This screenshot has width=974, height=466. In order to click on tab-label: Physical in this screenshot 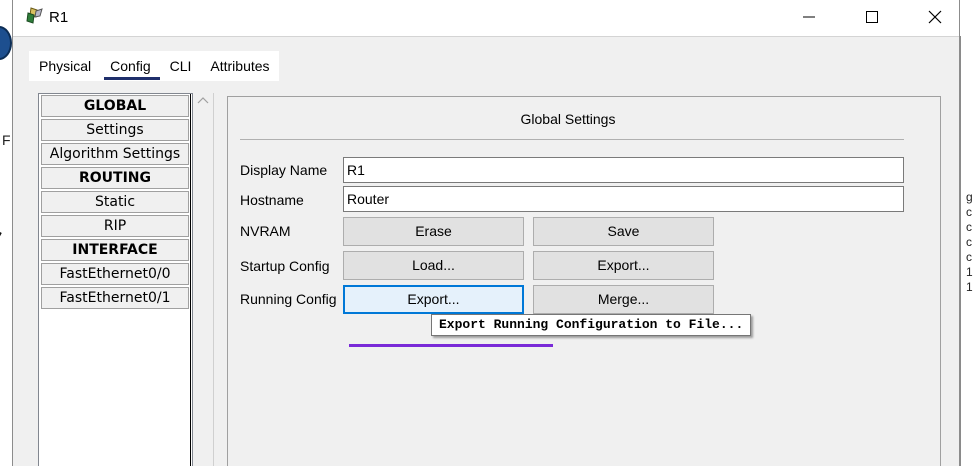, I will do `click(65, 66)`.